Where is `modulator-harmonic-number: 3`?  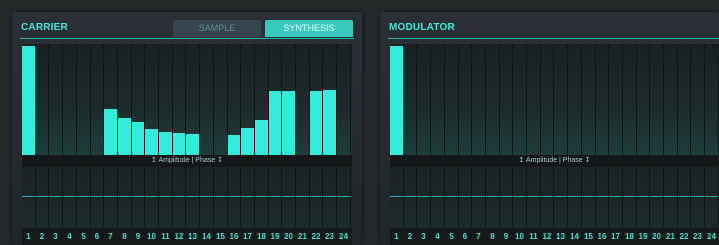
modulator-harmonic-number: 3 is located at coordinates (423, 236).